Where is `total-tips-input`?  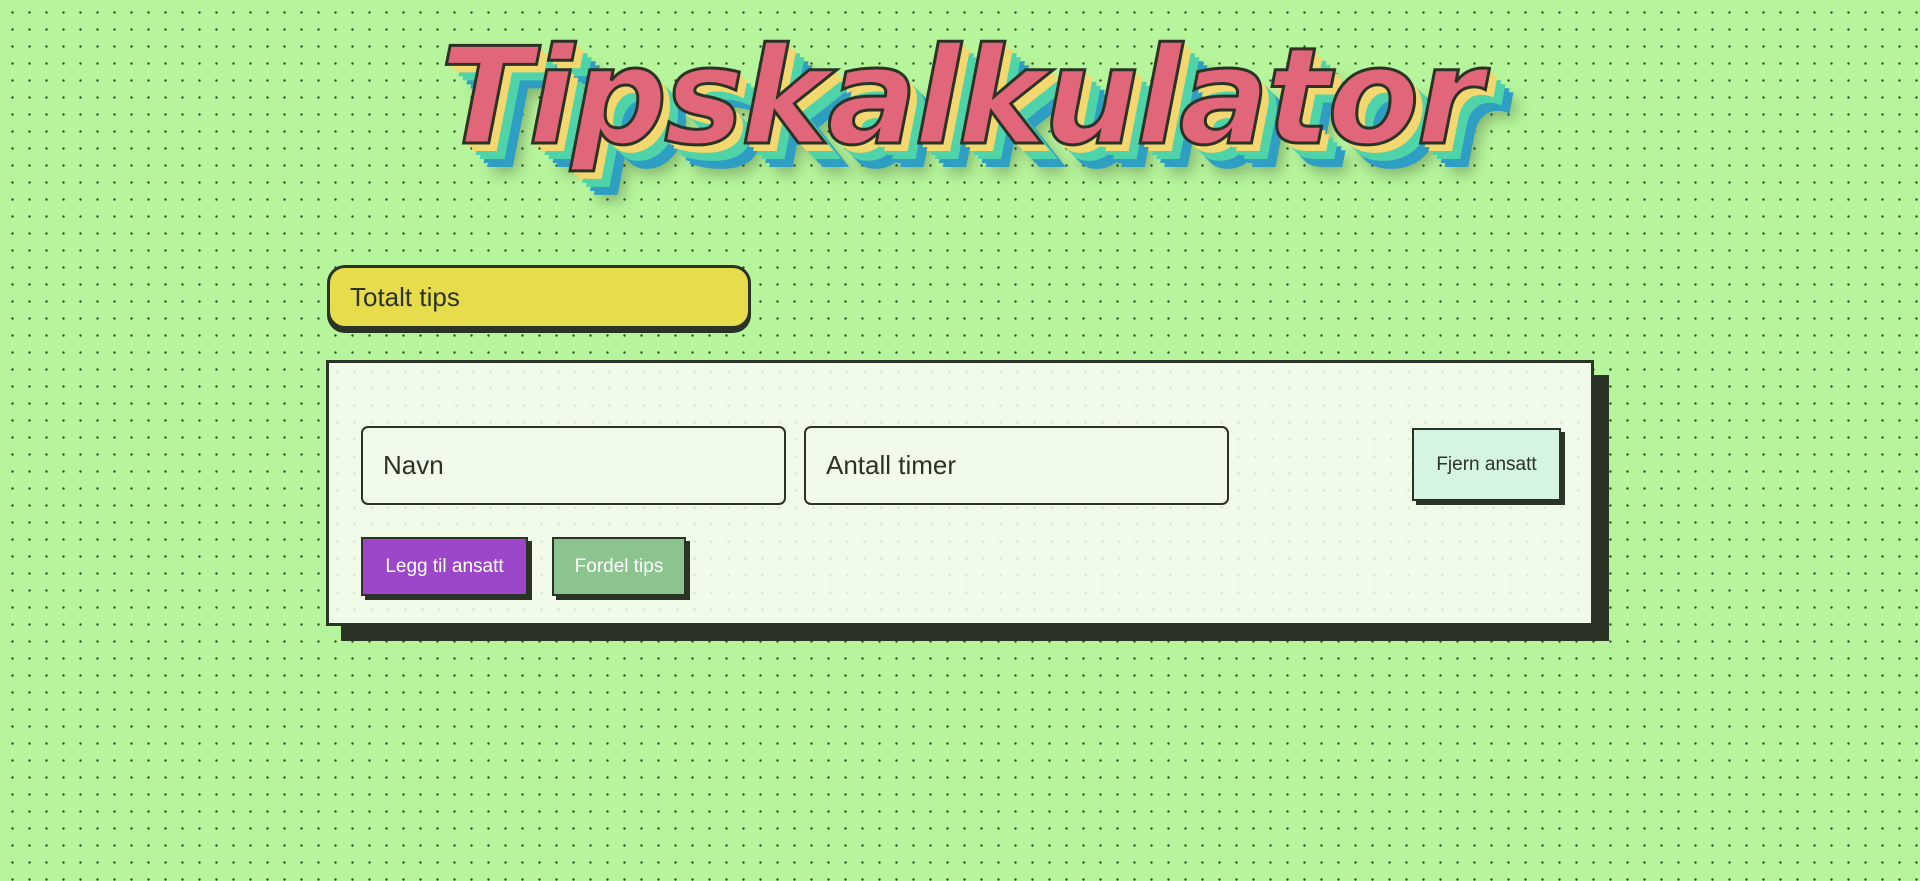
total-tips-input is located at coordinates (539, 297).